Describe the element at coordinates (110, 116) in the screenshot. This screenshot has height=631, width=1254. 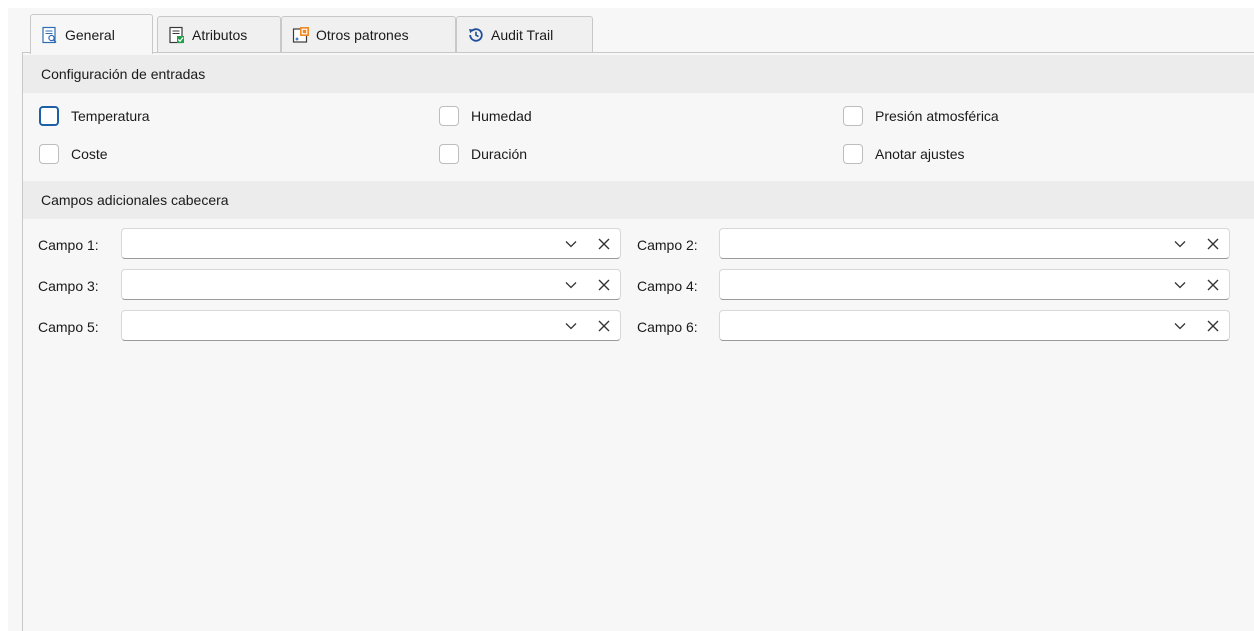
I see `checkbox-label: Temperatura` at that location.